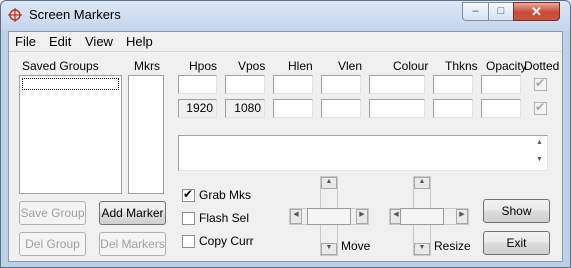 The height and width of the screenshot is (268, 571). I want to click on grab-mks-label: Grab Mks, so click(225, 195).